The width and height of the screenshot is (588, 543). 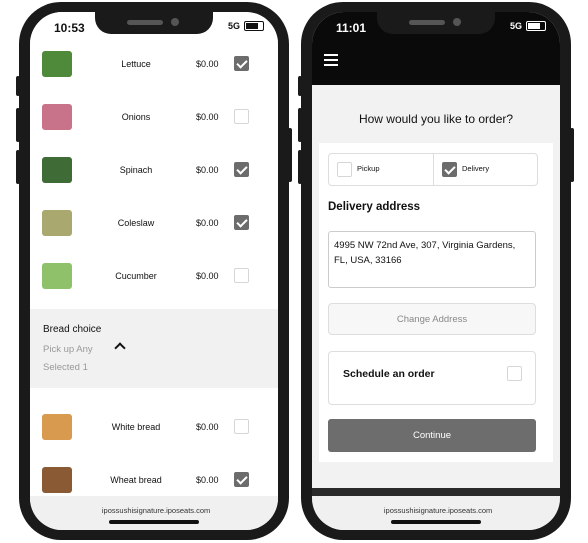 What do you see at coordinates (351, 28) in the screenshot?
I see `clock: 11:01` at bounding box center [351, 28].